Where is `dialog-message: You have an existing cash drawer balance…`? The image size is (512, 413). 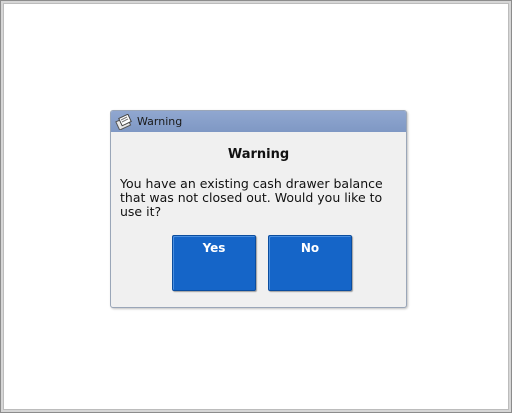
dialog-message: You have an existing cash drawer balance… is located at coordinates (251, 197).